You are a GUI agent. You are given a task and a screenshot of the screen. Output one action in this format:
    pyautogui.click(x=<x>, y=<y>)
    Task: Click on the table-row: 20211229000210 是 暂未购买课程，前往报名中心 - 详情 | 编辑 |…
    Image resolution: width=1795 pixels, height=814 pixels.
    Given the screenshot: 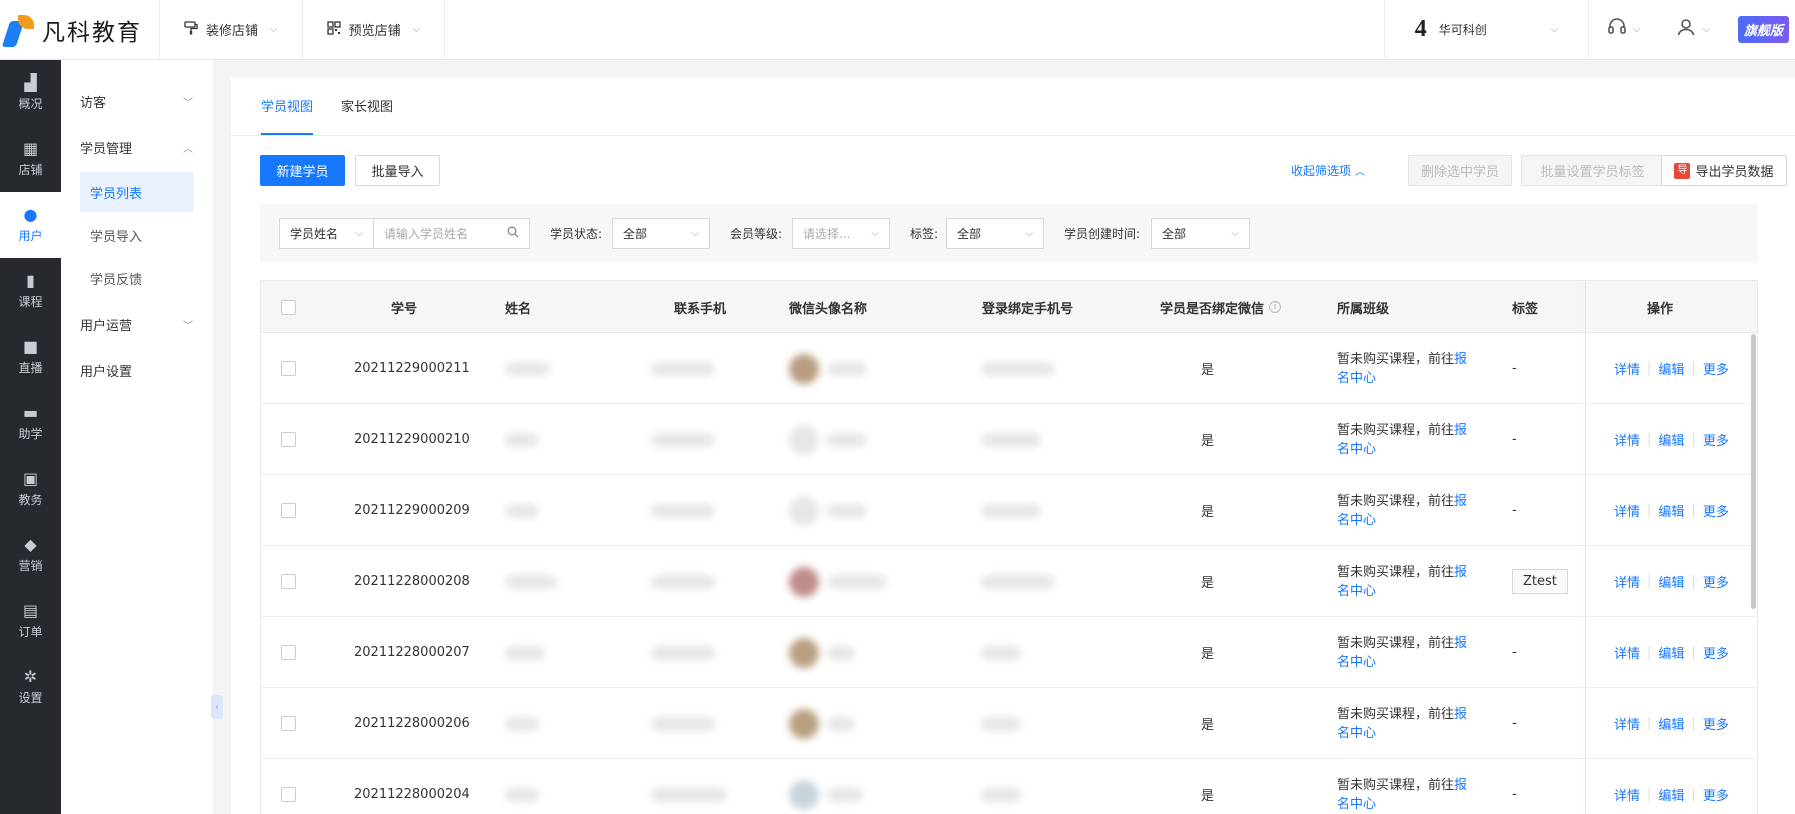 What is the action you would take?
    pyautogui.click(x=1009, y=439)
    